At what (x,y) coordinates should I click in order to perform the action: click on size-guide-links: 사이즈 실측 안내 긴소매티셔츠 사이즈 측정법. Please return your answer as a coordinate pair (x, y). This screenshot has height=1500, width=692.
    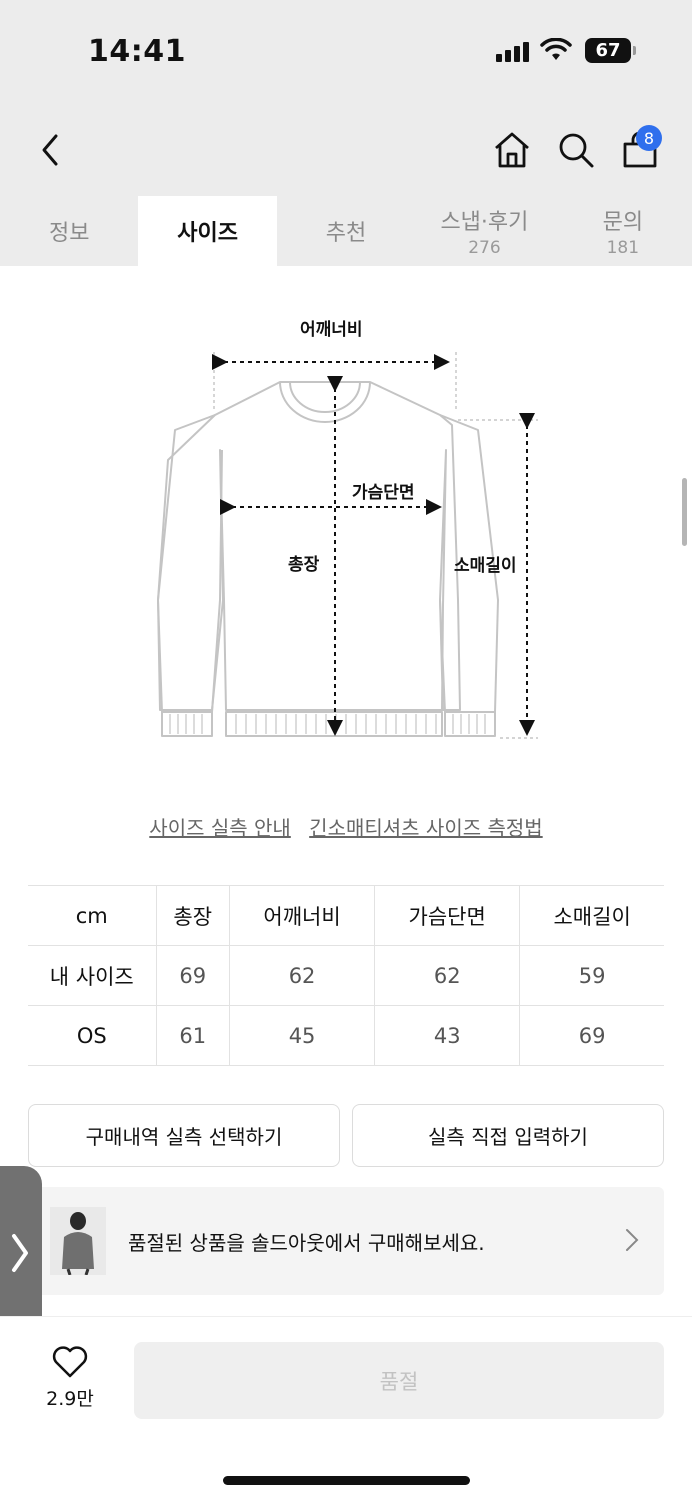
    Looking at the image, I should click on (346, 826).